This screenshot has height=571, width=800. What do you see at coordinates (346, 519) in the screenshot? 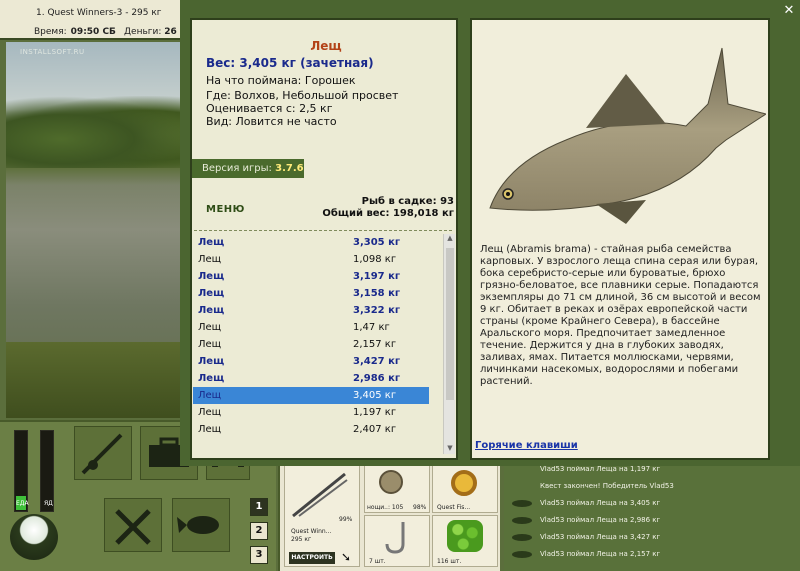
I see `rod-condition: 99%` at bounding box center [346, 519].